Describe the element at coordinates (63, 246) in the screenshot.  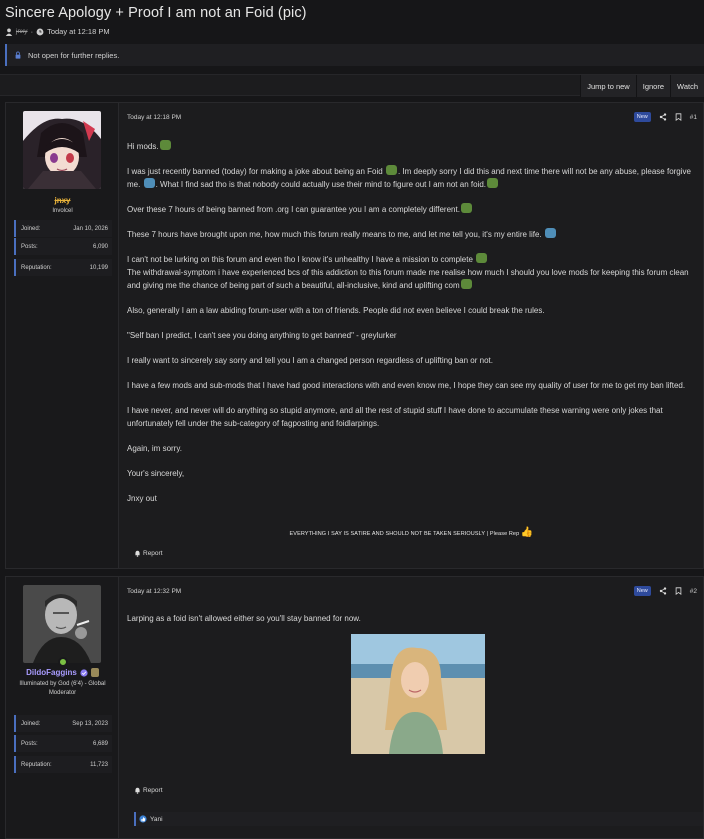
I see `stat-posts: Posts: 6,090` at that location.